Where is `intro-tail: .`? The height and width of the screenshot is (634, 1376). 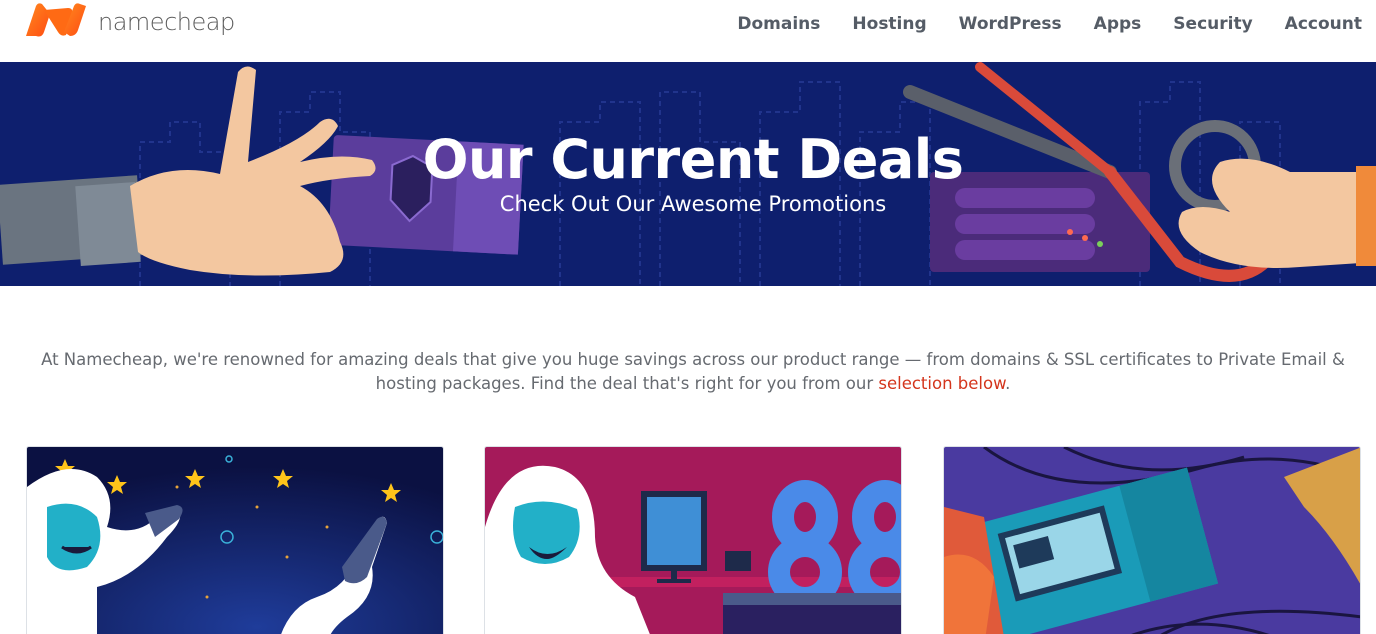 intro-tail: . is located at coordinates (1008, 383).